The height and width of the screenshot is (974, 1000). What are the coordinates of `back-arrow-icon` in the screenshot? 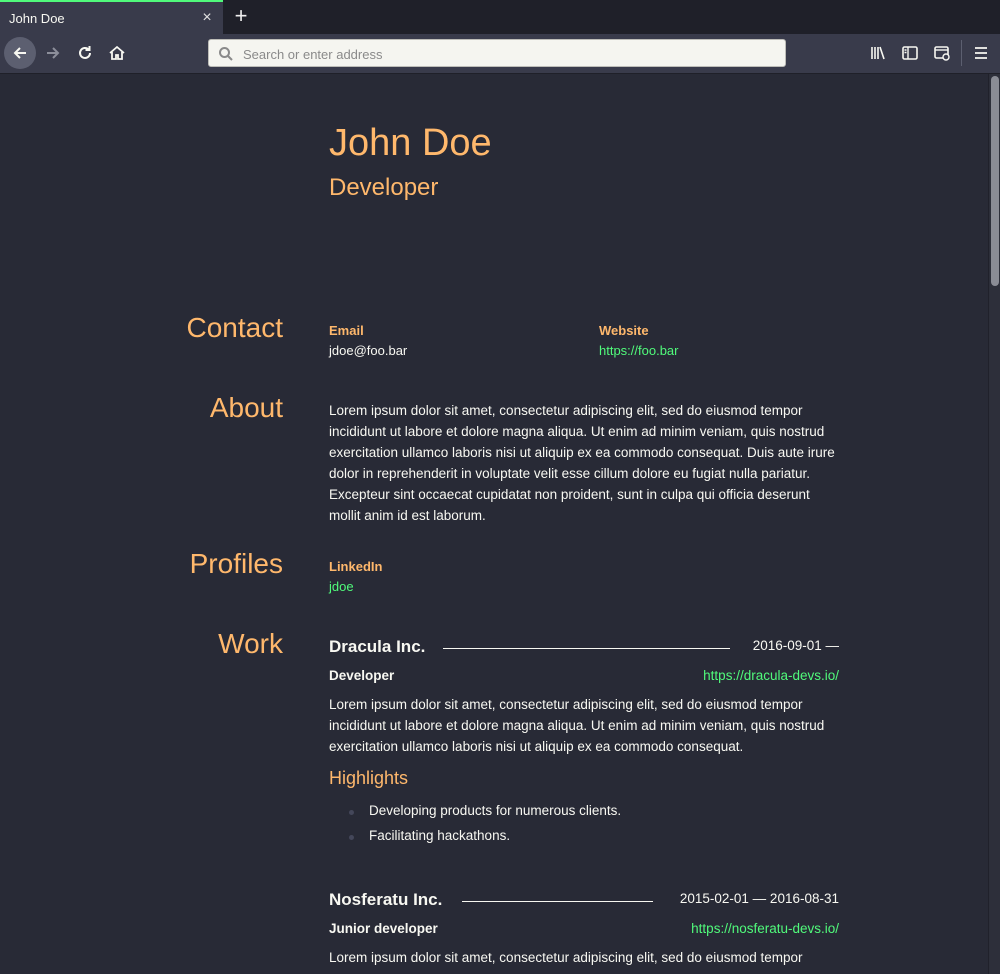 It's located at (19, 53).